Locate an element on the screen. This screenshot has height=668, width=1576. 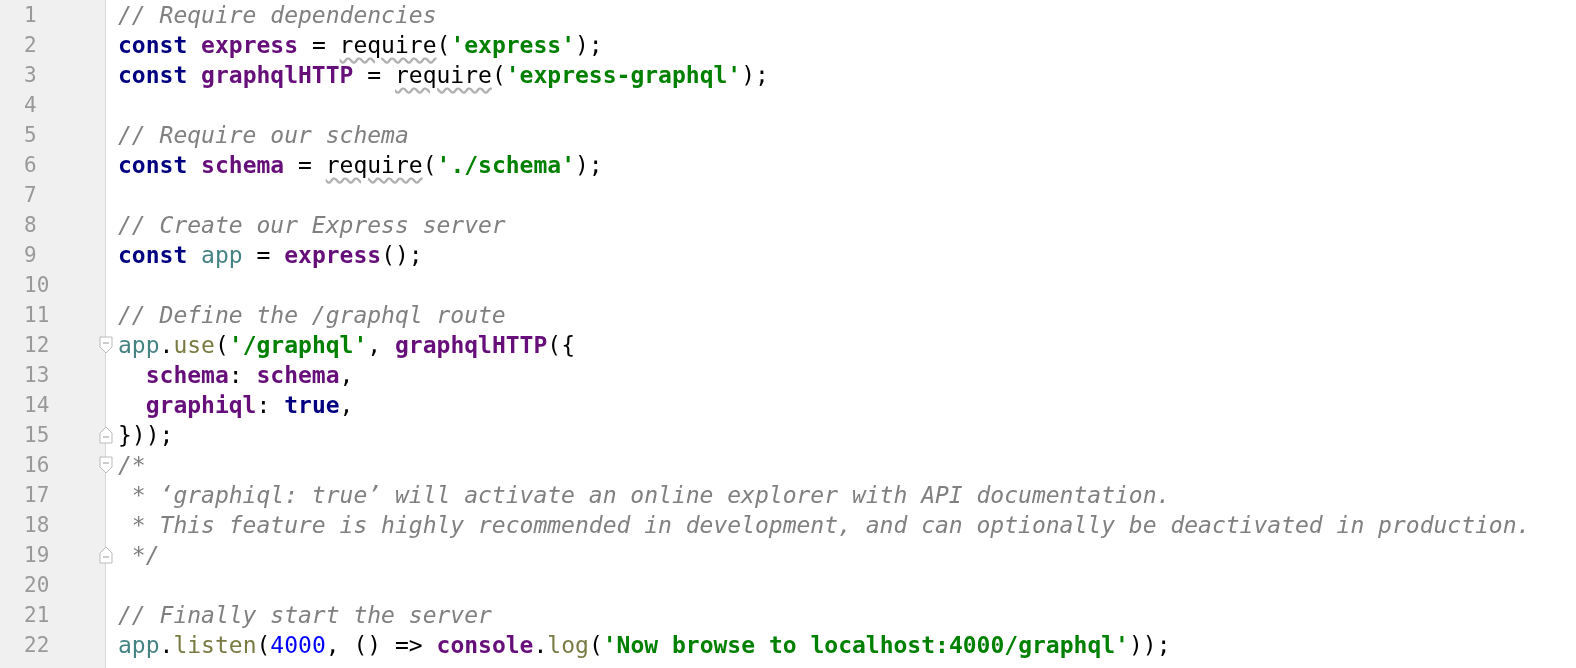
line-number: 21 is located at coordinates (37, 615).